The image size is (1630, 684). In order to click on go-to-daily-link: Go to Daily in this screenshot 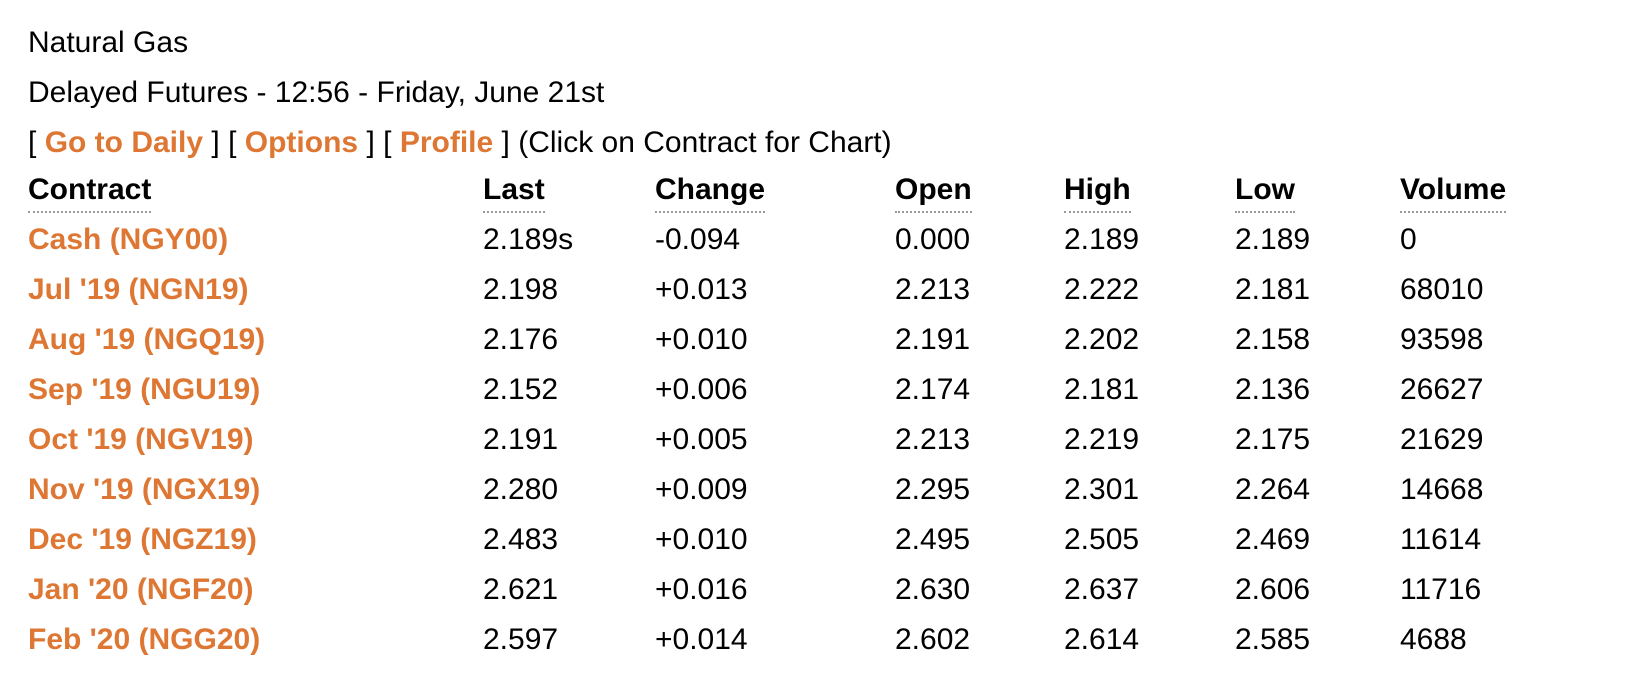, I will do `click(124, 142)`.